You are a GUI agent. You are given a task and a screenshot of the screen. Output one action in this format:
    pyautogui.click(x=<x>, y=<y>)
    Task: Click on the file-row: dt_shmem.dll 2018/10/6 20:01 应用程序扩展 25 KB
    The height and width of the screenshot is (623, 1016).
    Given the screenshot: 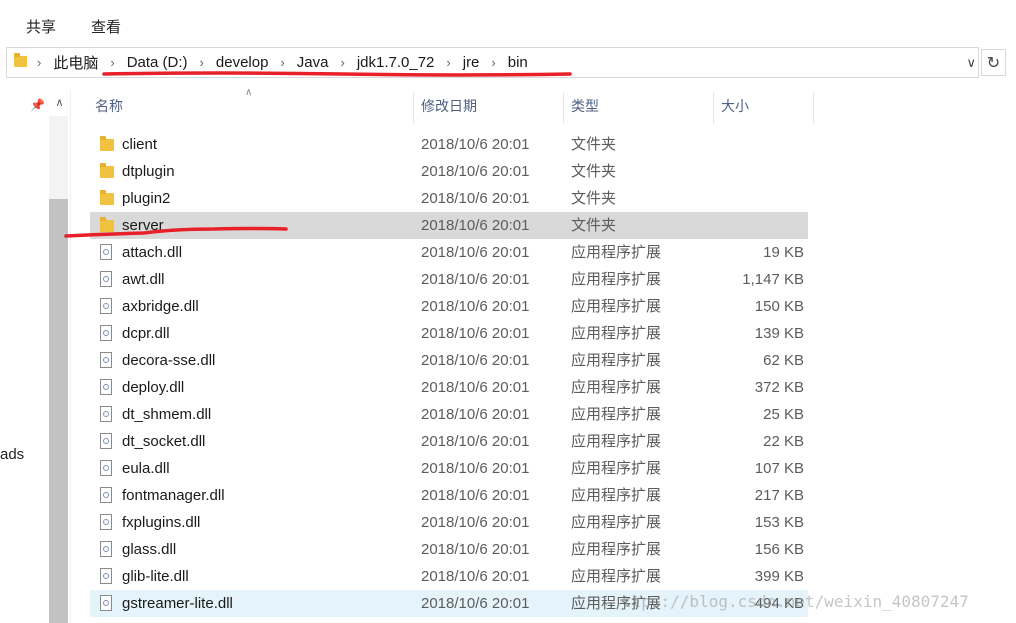 What is the action you would take?
    pyautogui.click(x=449, y=414)
    